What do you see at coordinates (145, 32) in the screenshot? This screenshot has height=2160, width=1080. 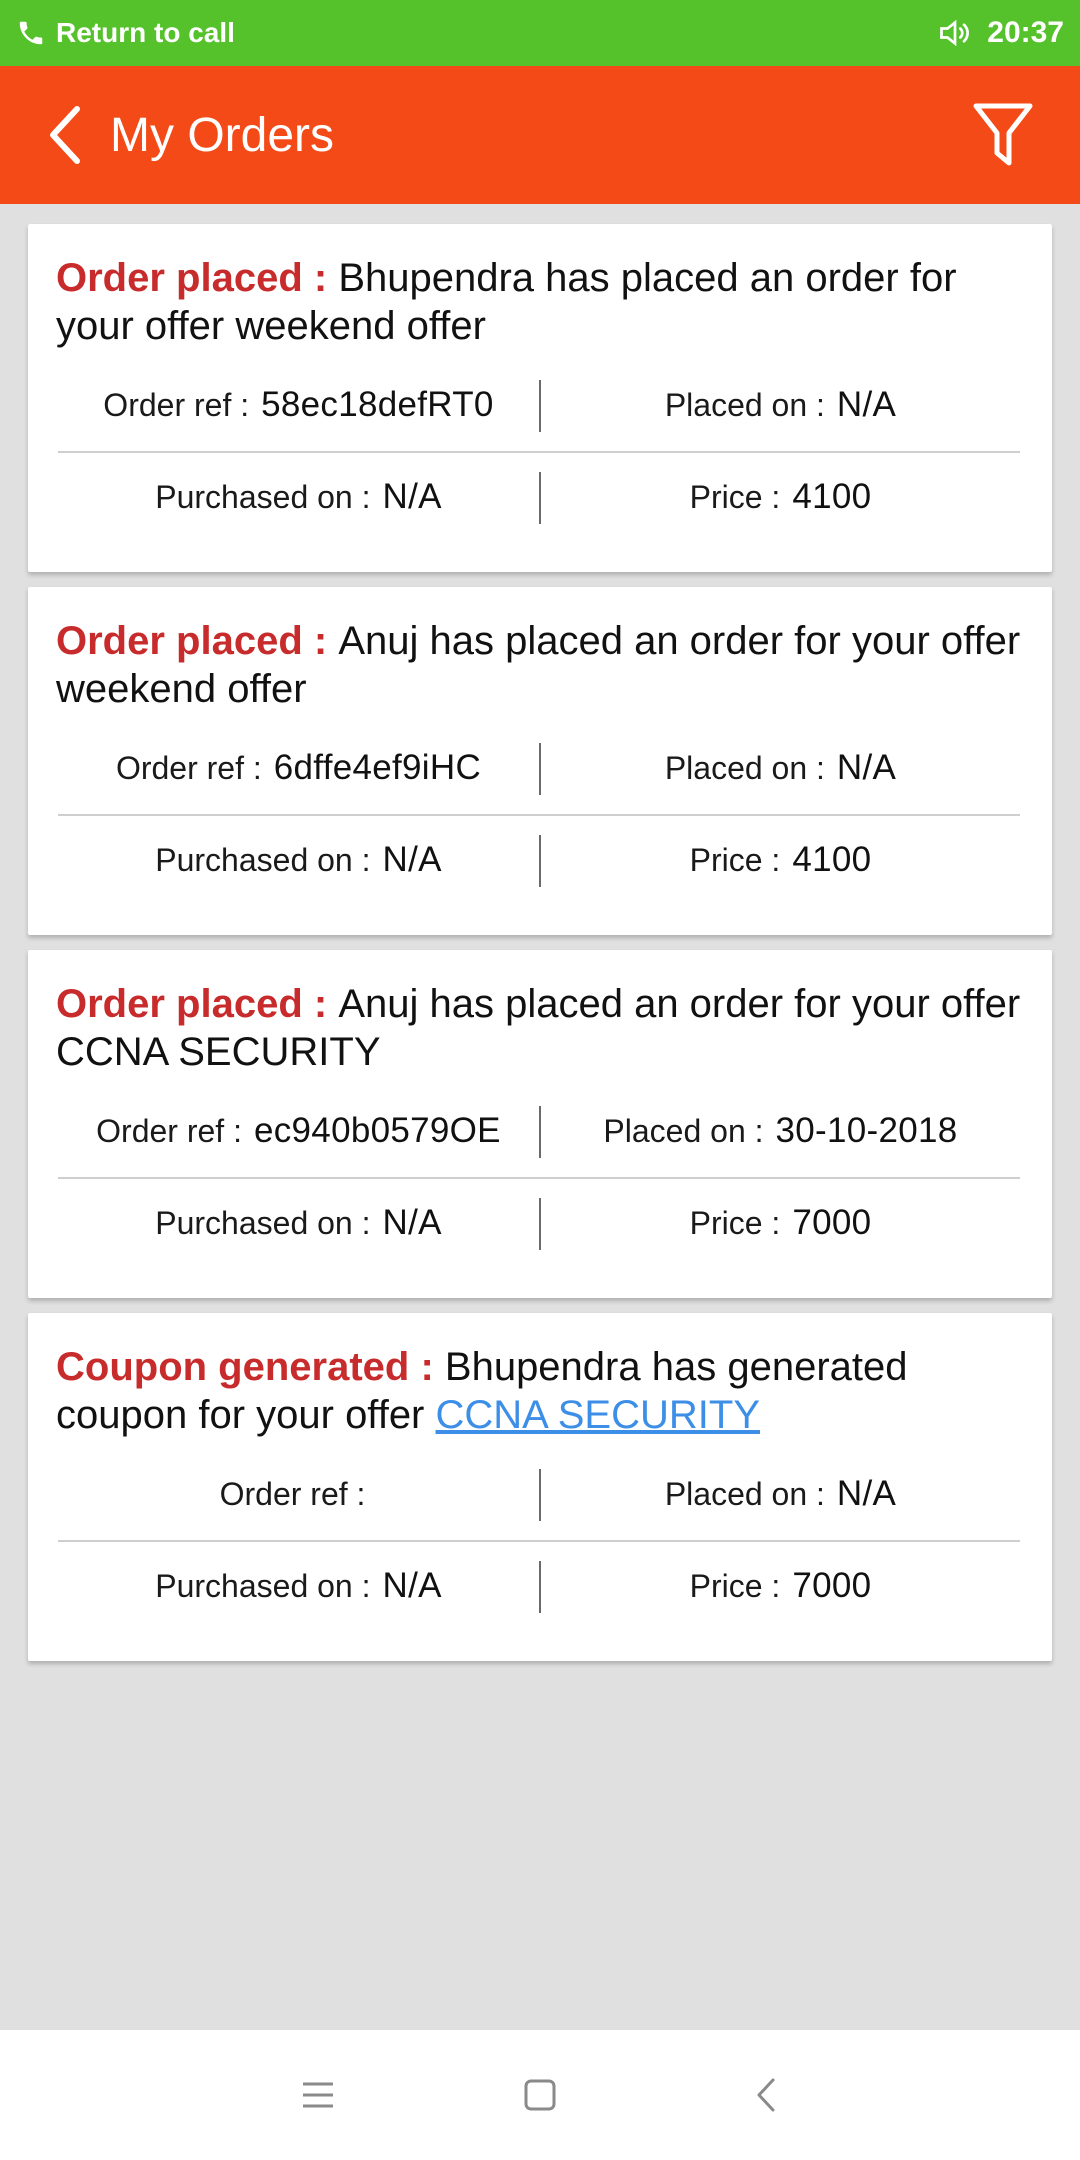 I see `return-to-call-label: Return to call` at bounding box center [145, 32].